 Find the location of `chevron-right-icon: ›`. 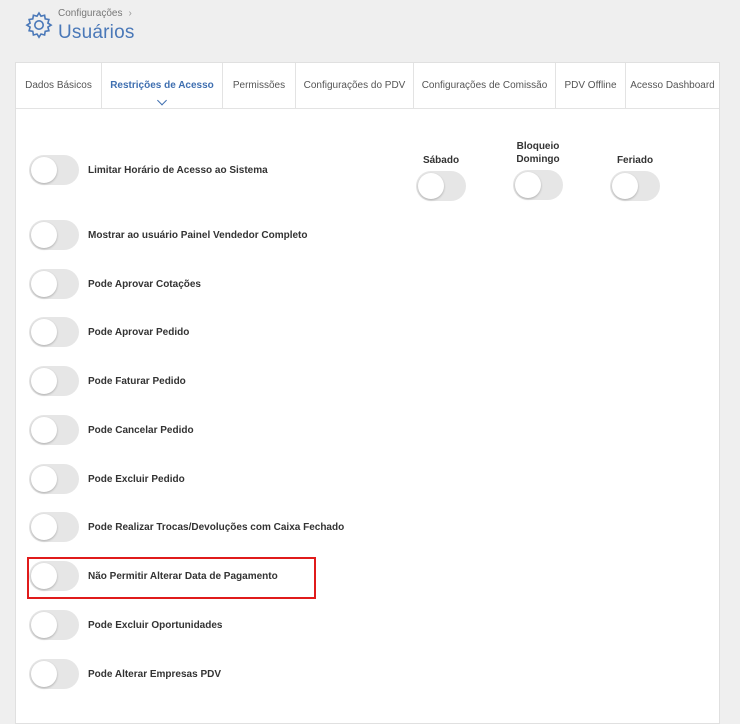

chevron-right-icon: › is located at coordinates (130, 13).